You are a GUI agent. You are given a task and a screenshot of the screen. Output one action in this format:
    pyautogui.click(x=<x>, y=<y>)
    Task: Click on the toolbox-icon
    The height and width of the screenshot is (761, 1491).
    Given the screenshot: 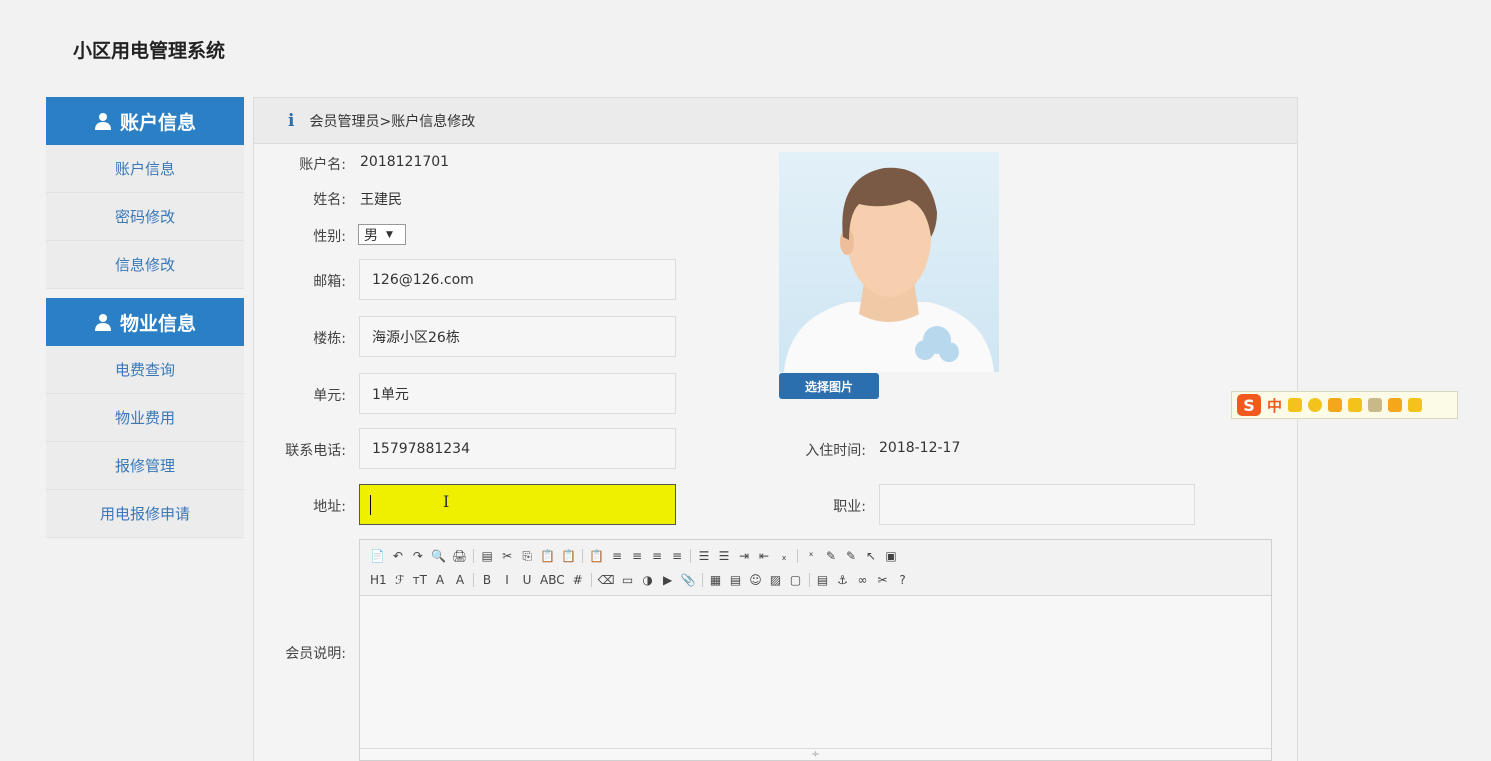 What is the action you would take?
    pyautogui.click(x=1415, y=405)
    